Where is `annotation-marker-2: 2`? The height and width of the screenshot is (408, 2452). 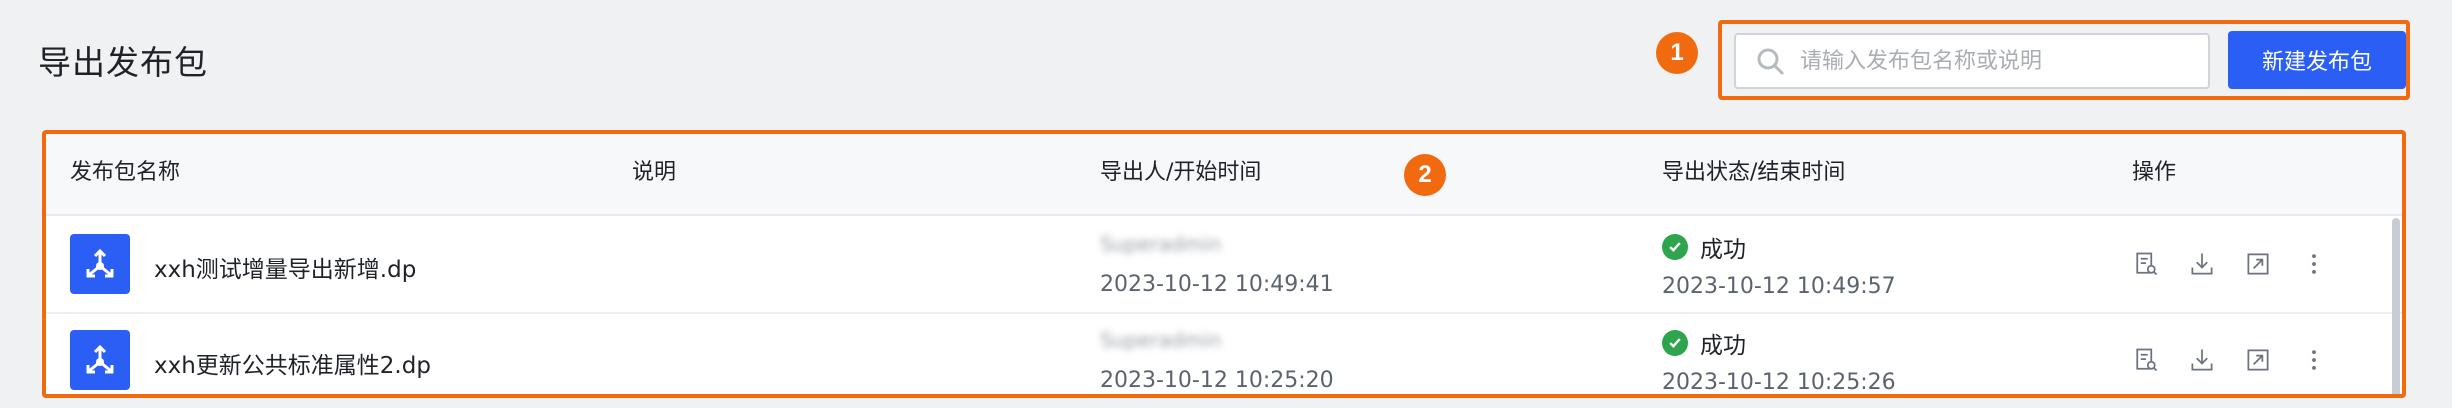 annotation-marker-2: 2 is located at coordinates (1425, 175).